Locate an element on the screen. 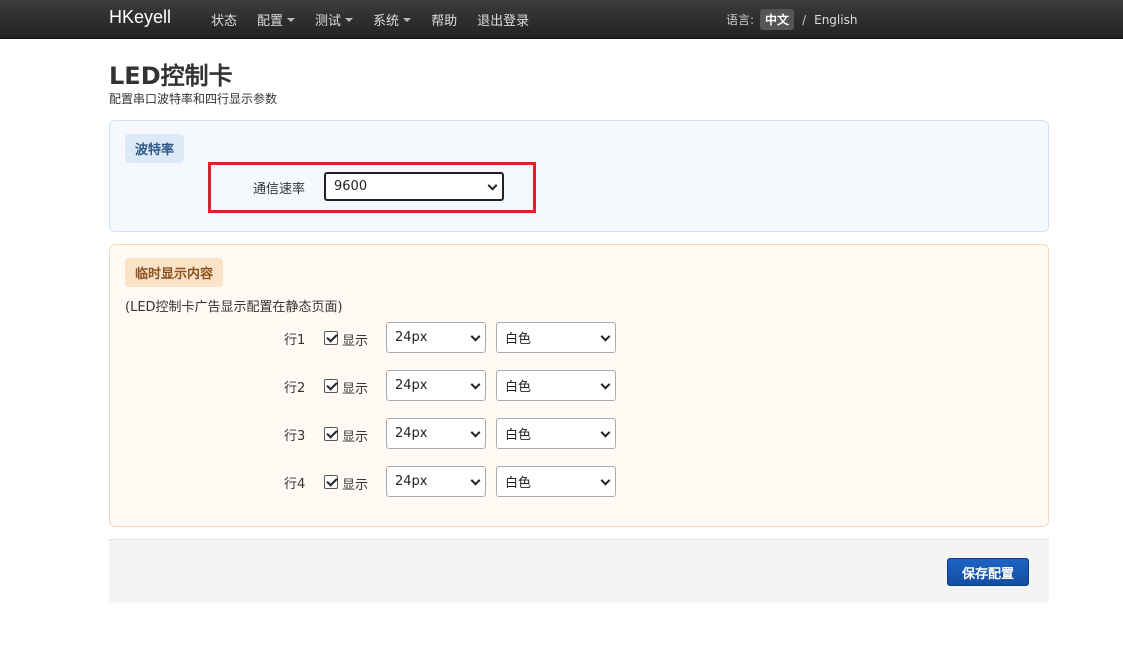 Image resolution: width=1123 pixels, height=645 pixels. nav-status: 状态 is located at coordinates (224, 19).